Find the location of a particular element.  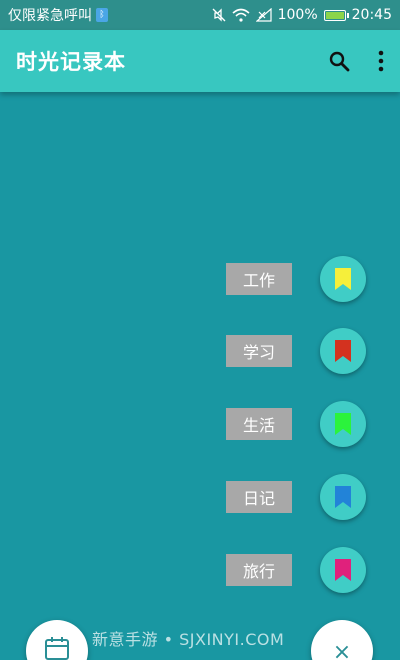

clock: 20:45 is located at coordinates (371, 15).